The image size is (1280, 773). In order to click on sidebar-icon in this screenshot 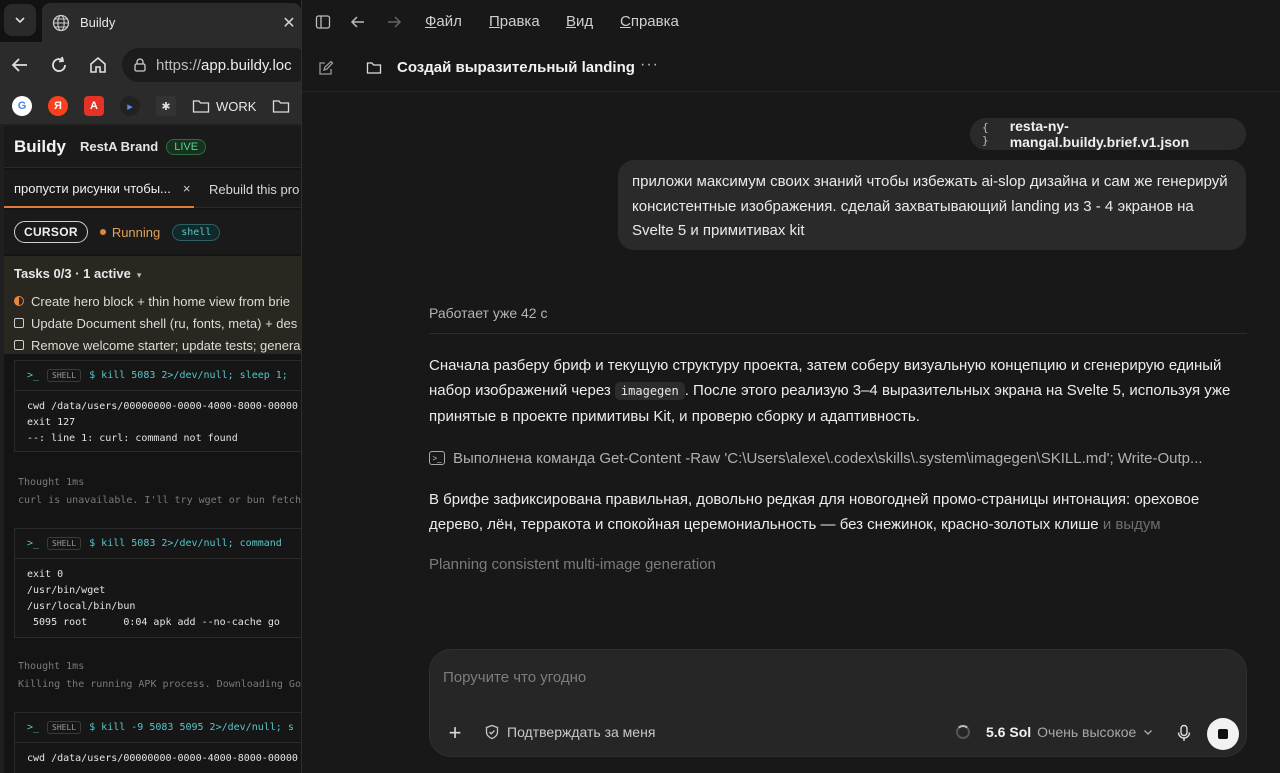, I will do `click(323, 22)`.